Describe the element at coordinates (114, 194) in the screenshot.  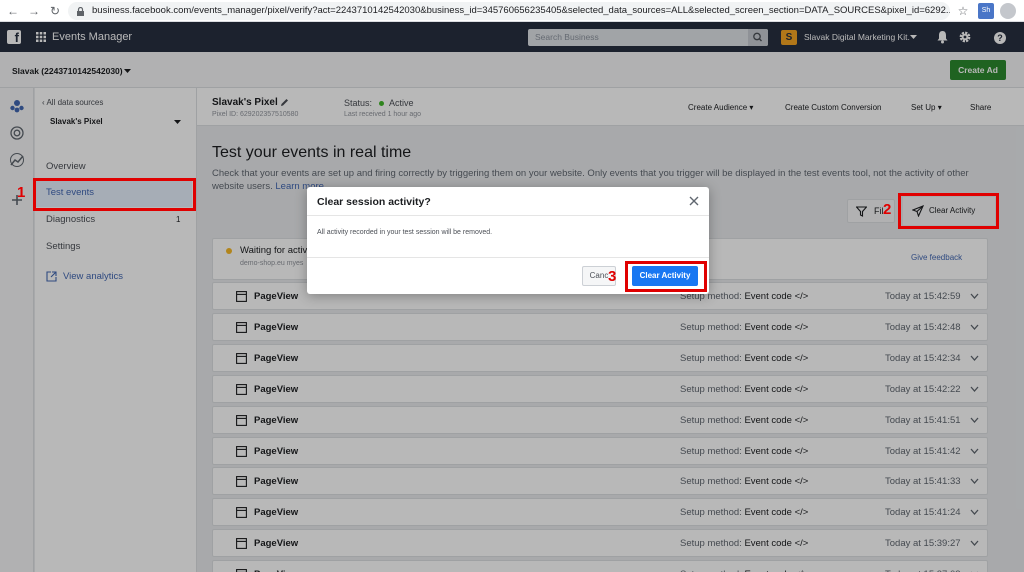
I see `annotation-box-test-events` at that location.